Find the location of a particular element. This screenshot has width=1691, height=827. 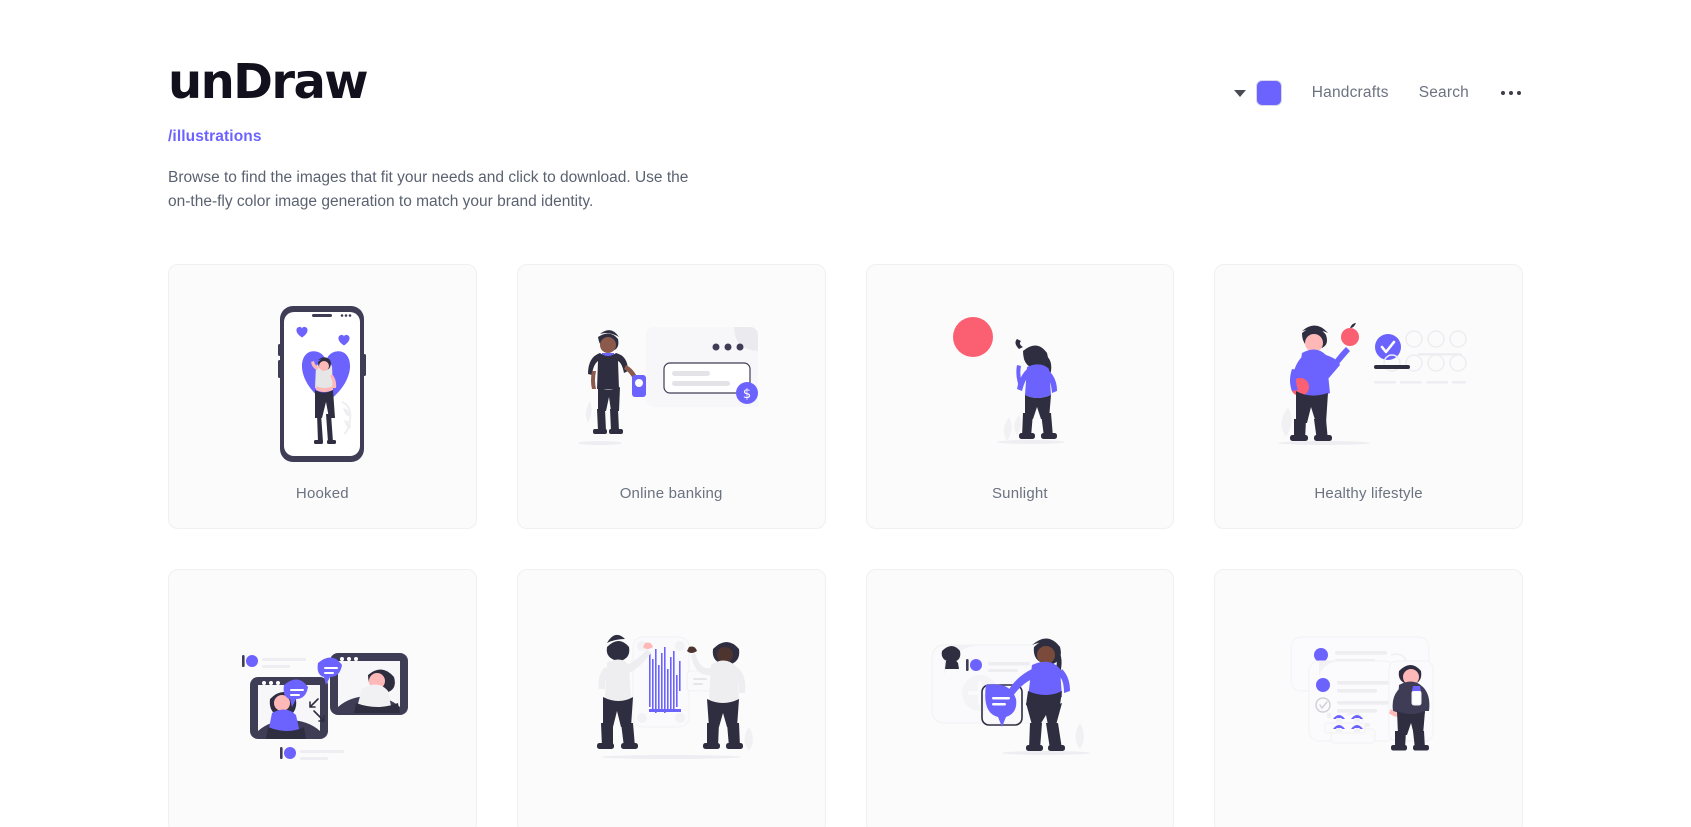

illustration-title: Sunlight is located at coordinates (1019, 493).